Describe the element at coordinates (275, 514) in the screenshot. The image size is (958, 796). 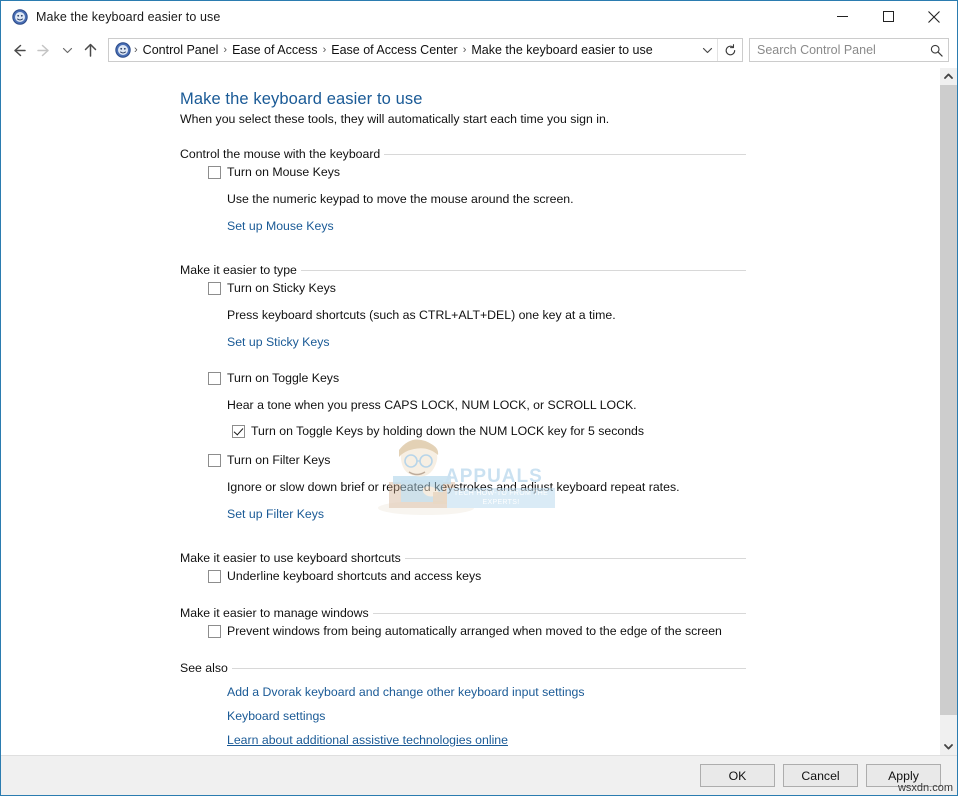
I see `link-set-up-filter-keys: Set up Filter Keys` at that location.